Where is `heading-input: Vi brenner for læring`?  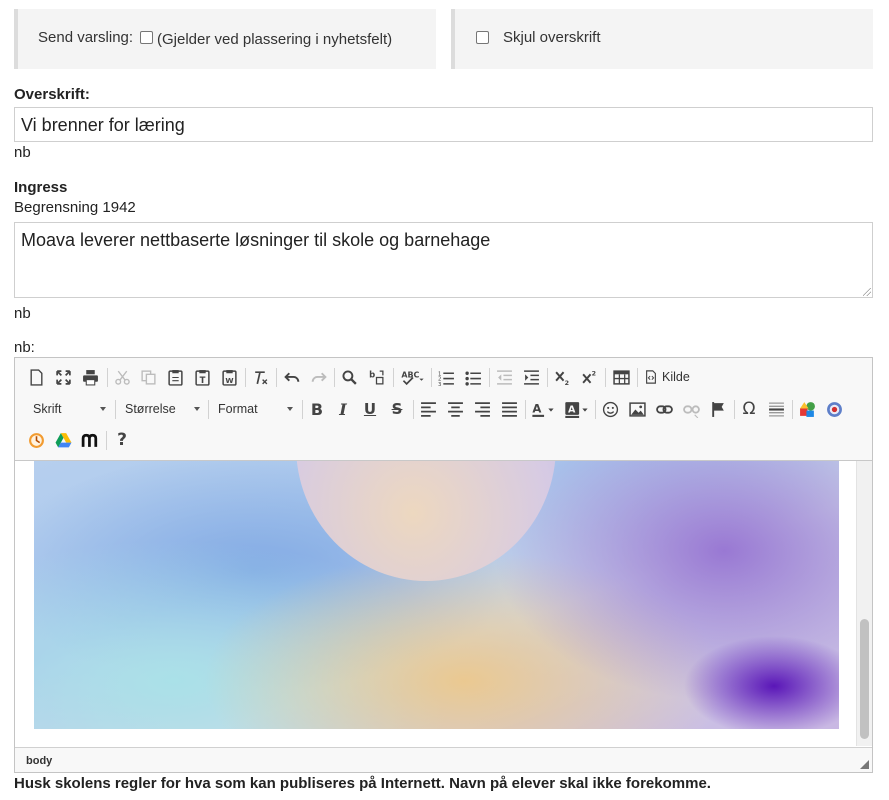 heading-input: Vi brenner for læring is located at coordinates (443, 124).